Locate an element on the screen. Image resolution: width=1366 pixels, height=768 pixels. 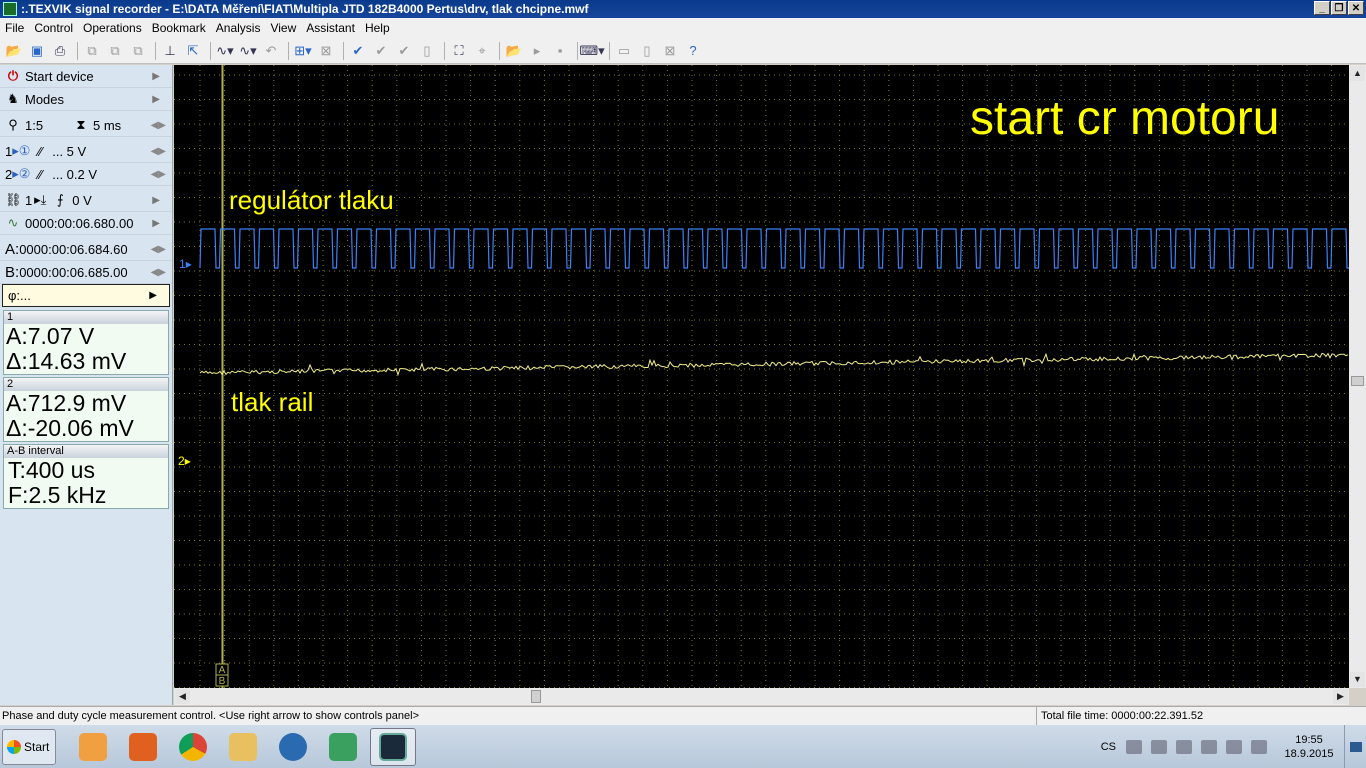
taskbar-media-player is located at coordinates (93, 747).